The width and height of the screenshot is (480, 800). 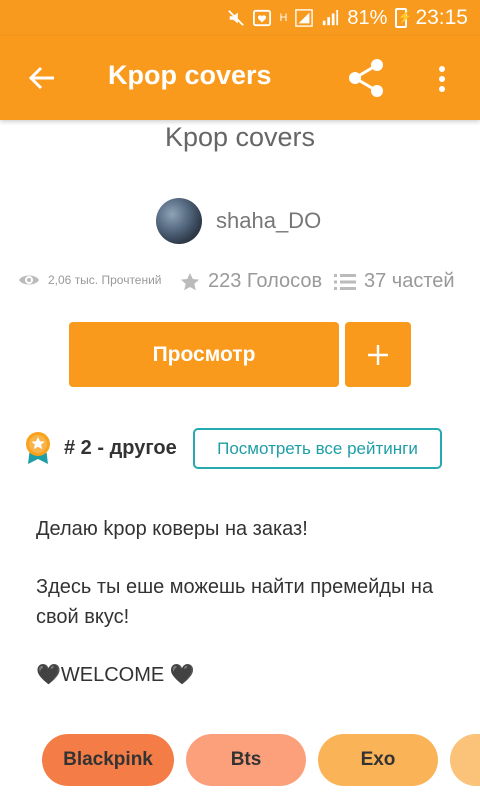 I want to click on ranking-text: # 2 - другое, so click(x=120, y=448).